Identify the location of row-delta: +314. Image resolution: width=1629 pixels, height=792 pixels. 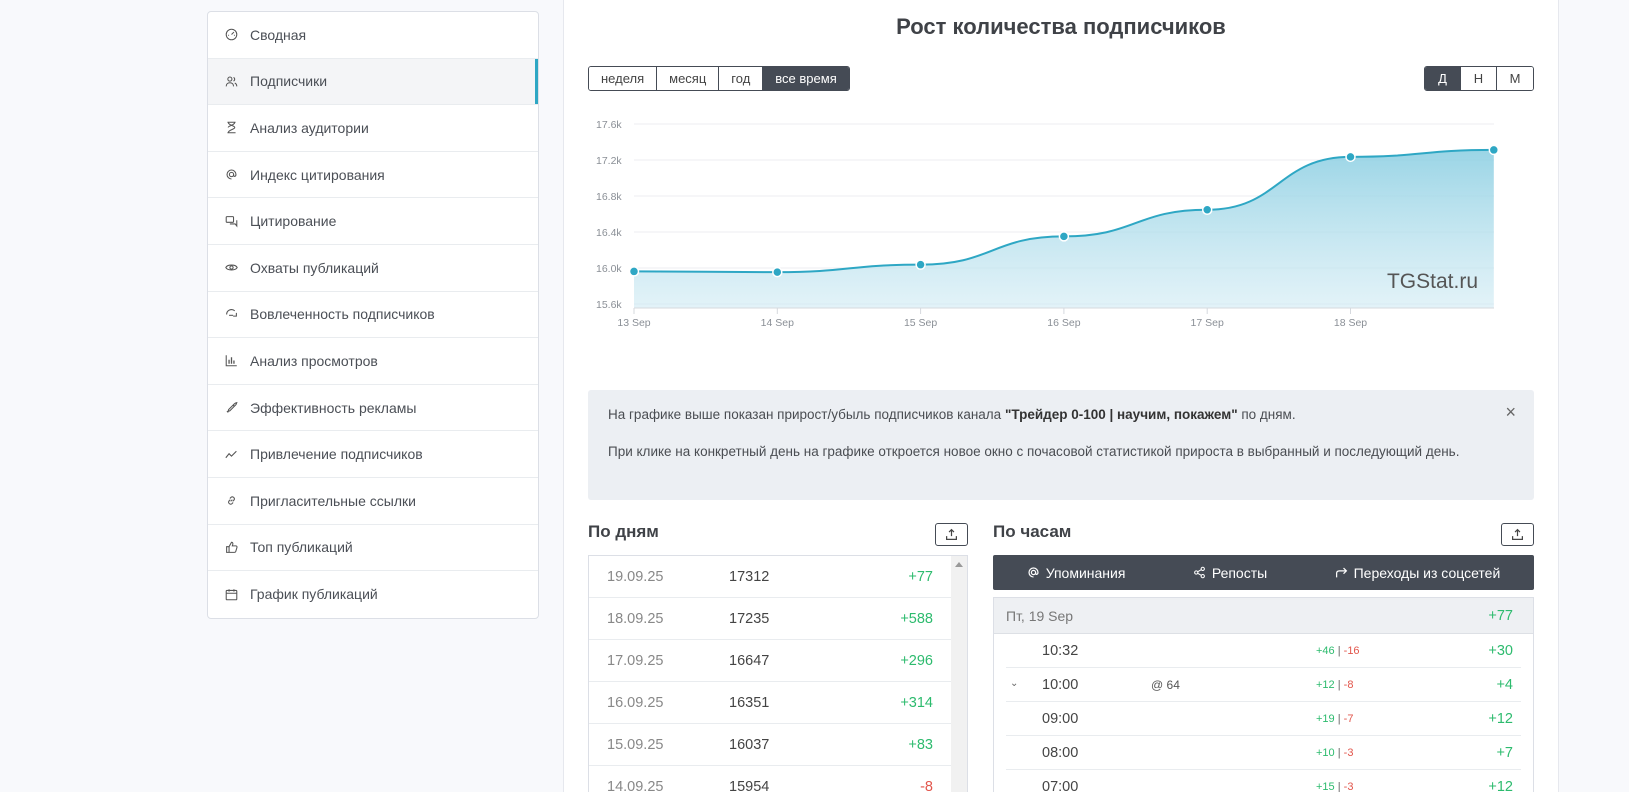
(916, 702).